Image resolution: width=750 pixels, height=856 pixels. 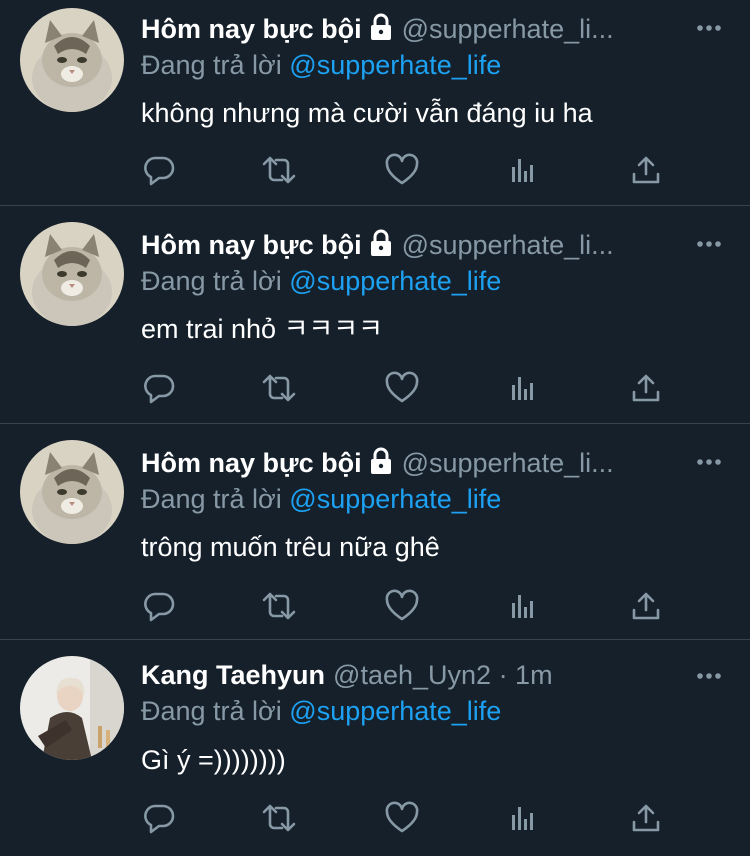 I want to click on tweet-text: trông muốn trêu nữa ghê, so click(x=290, y=547).